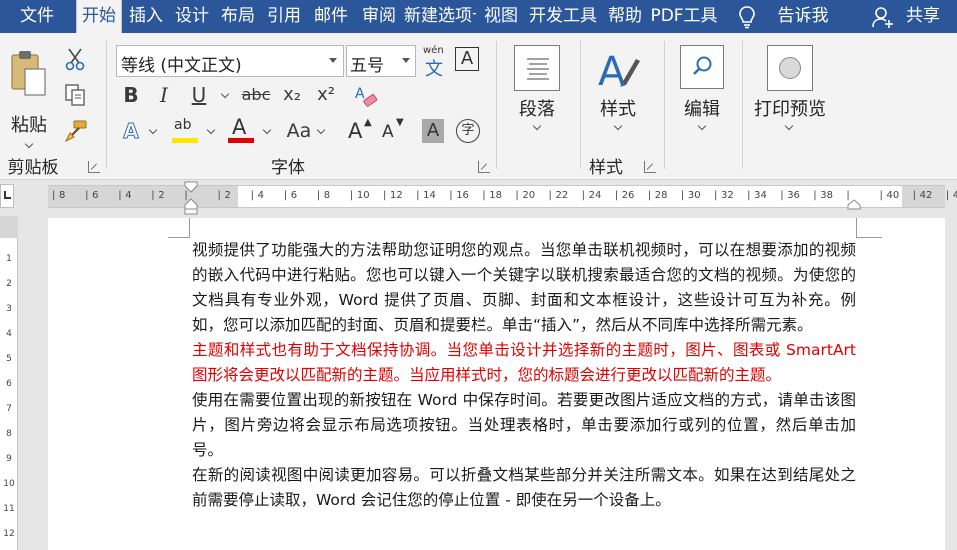 The image size is (957, 550). I want to click on tab-review: 审阅, so click(379, 16).